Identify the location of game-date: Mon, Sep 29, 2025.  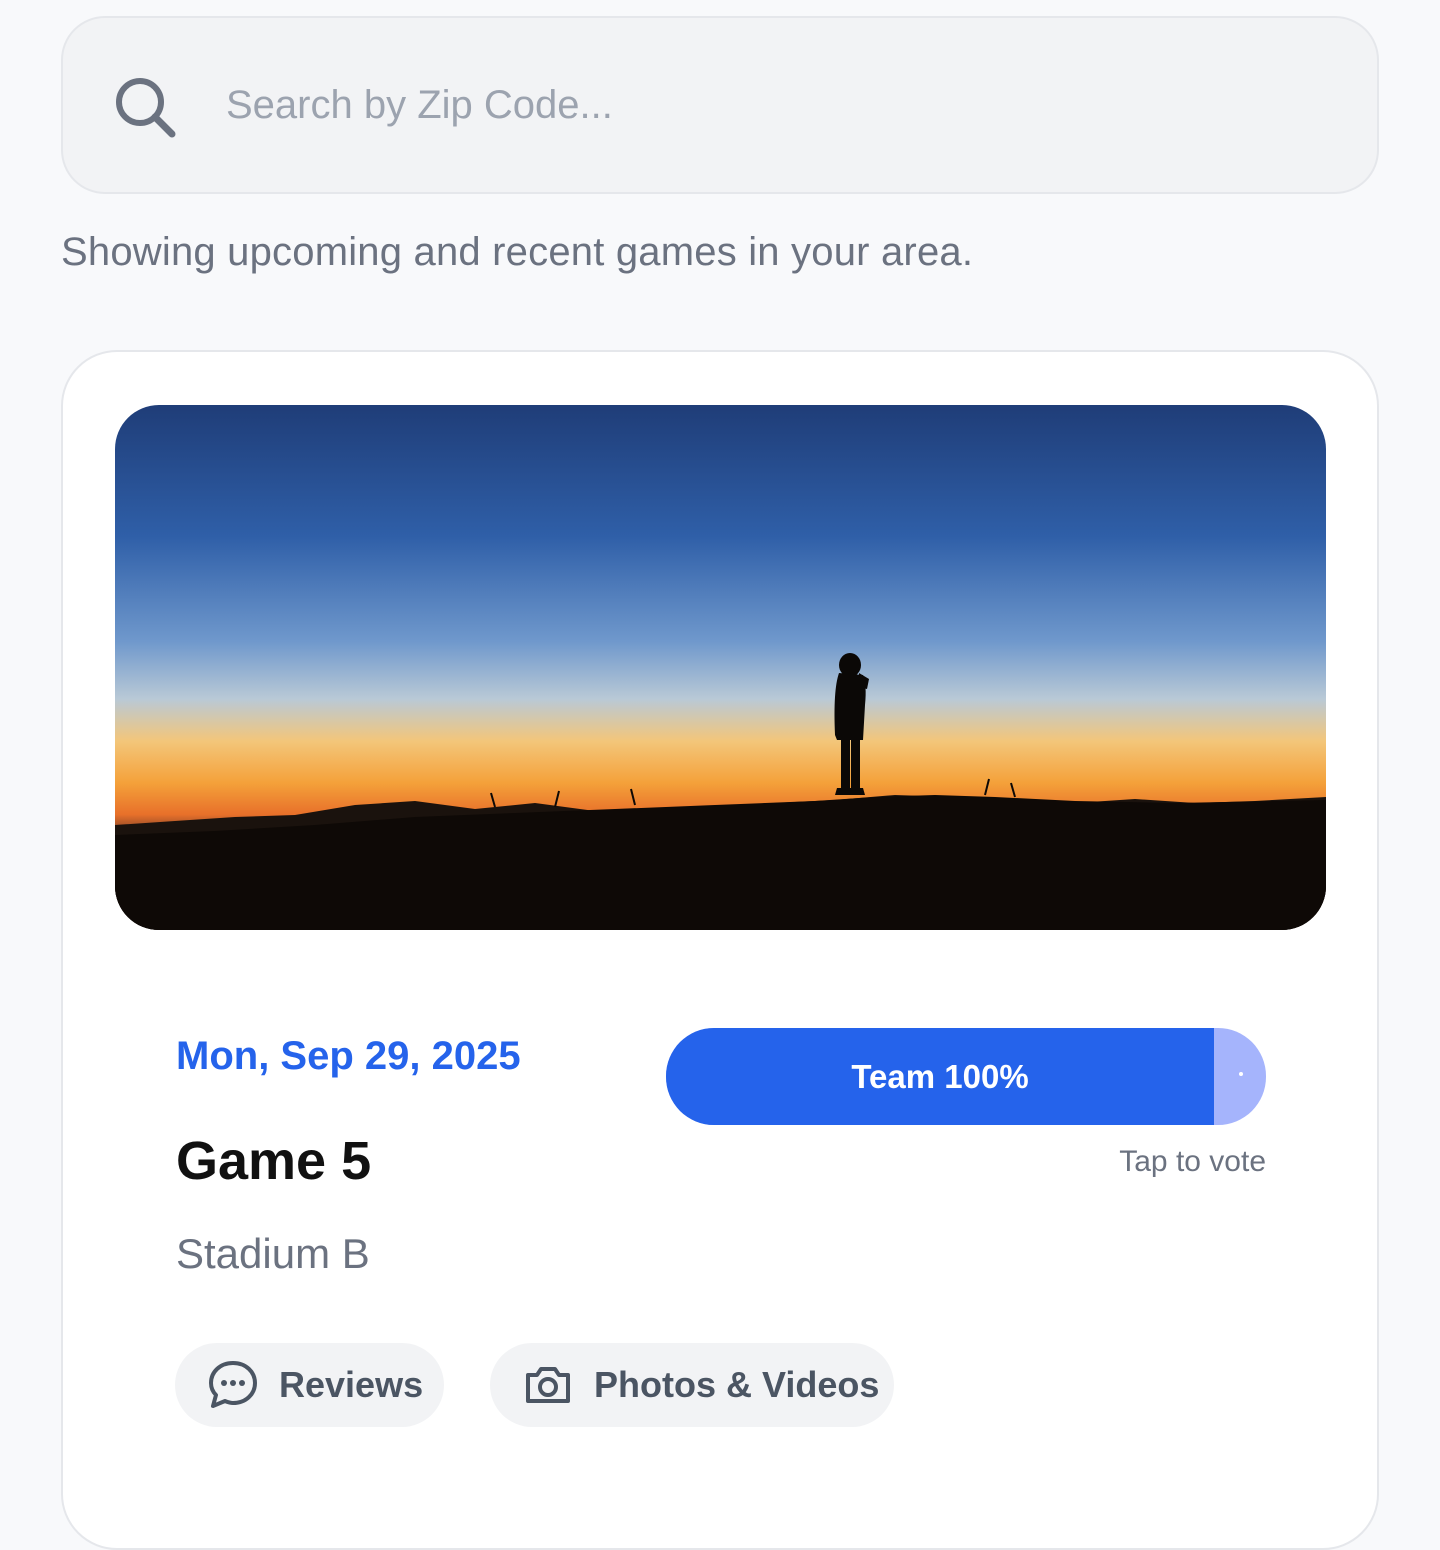
(348, 1056).